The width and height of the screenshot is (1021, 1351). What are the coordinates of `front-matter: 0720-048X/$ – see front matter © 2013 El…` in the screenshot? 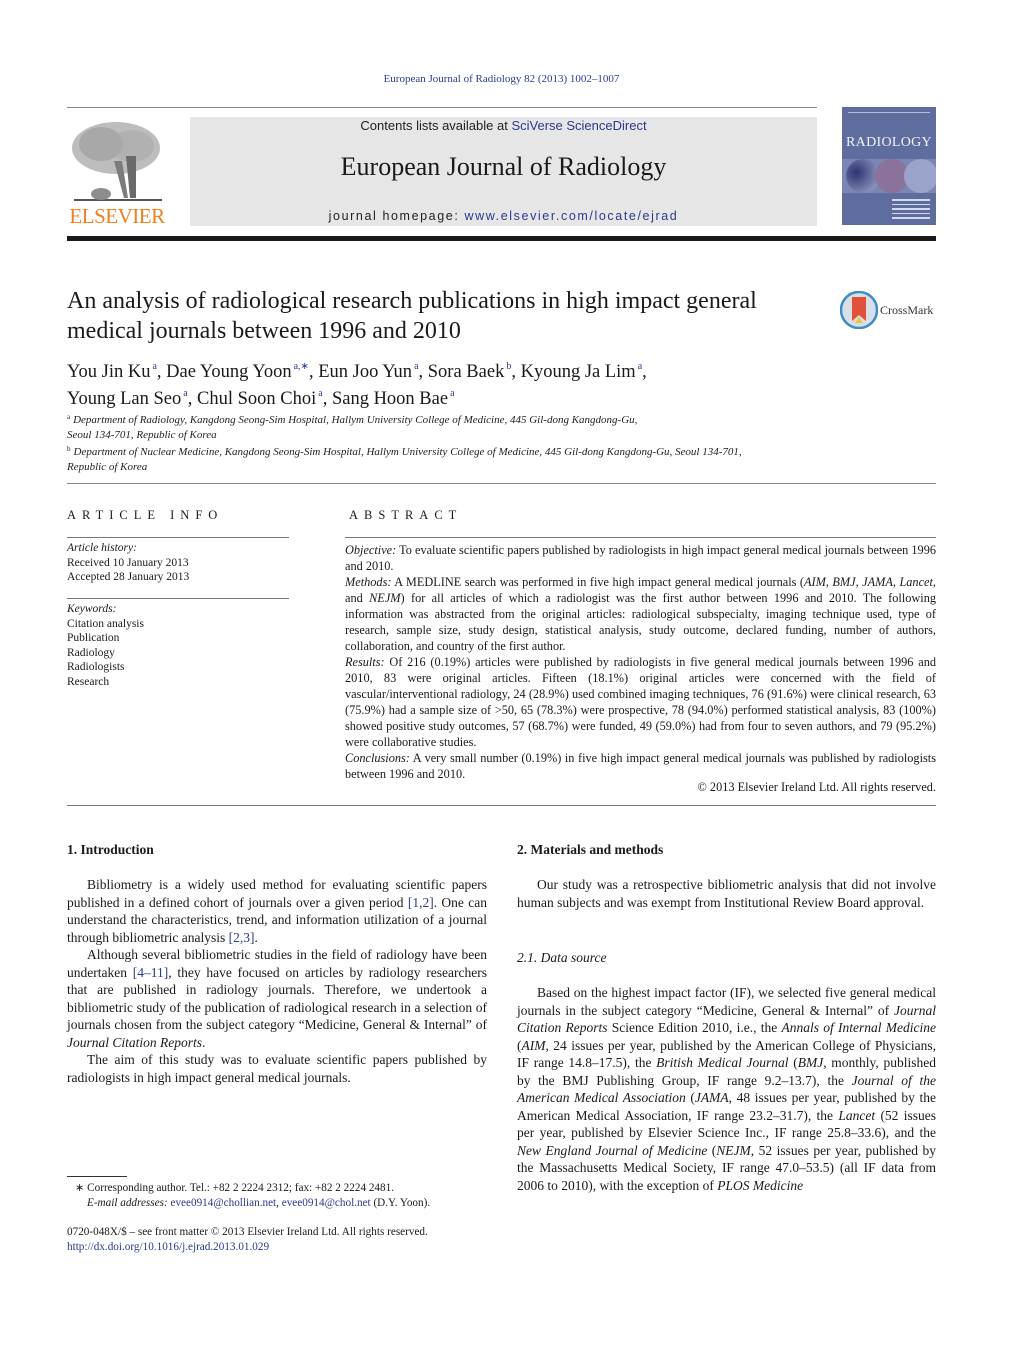 It's located at (287, 1240).